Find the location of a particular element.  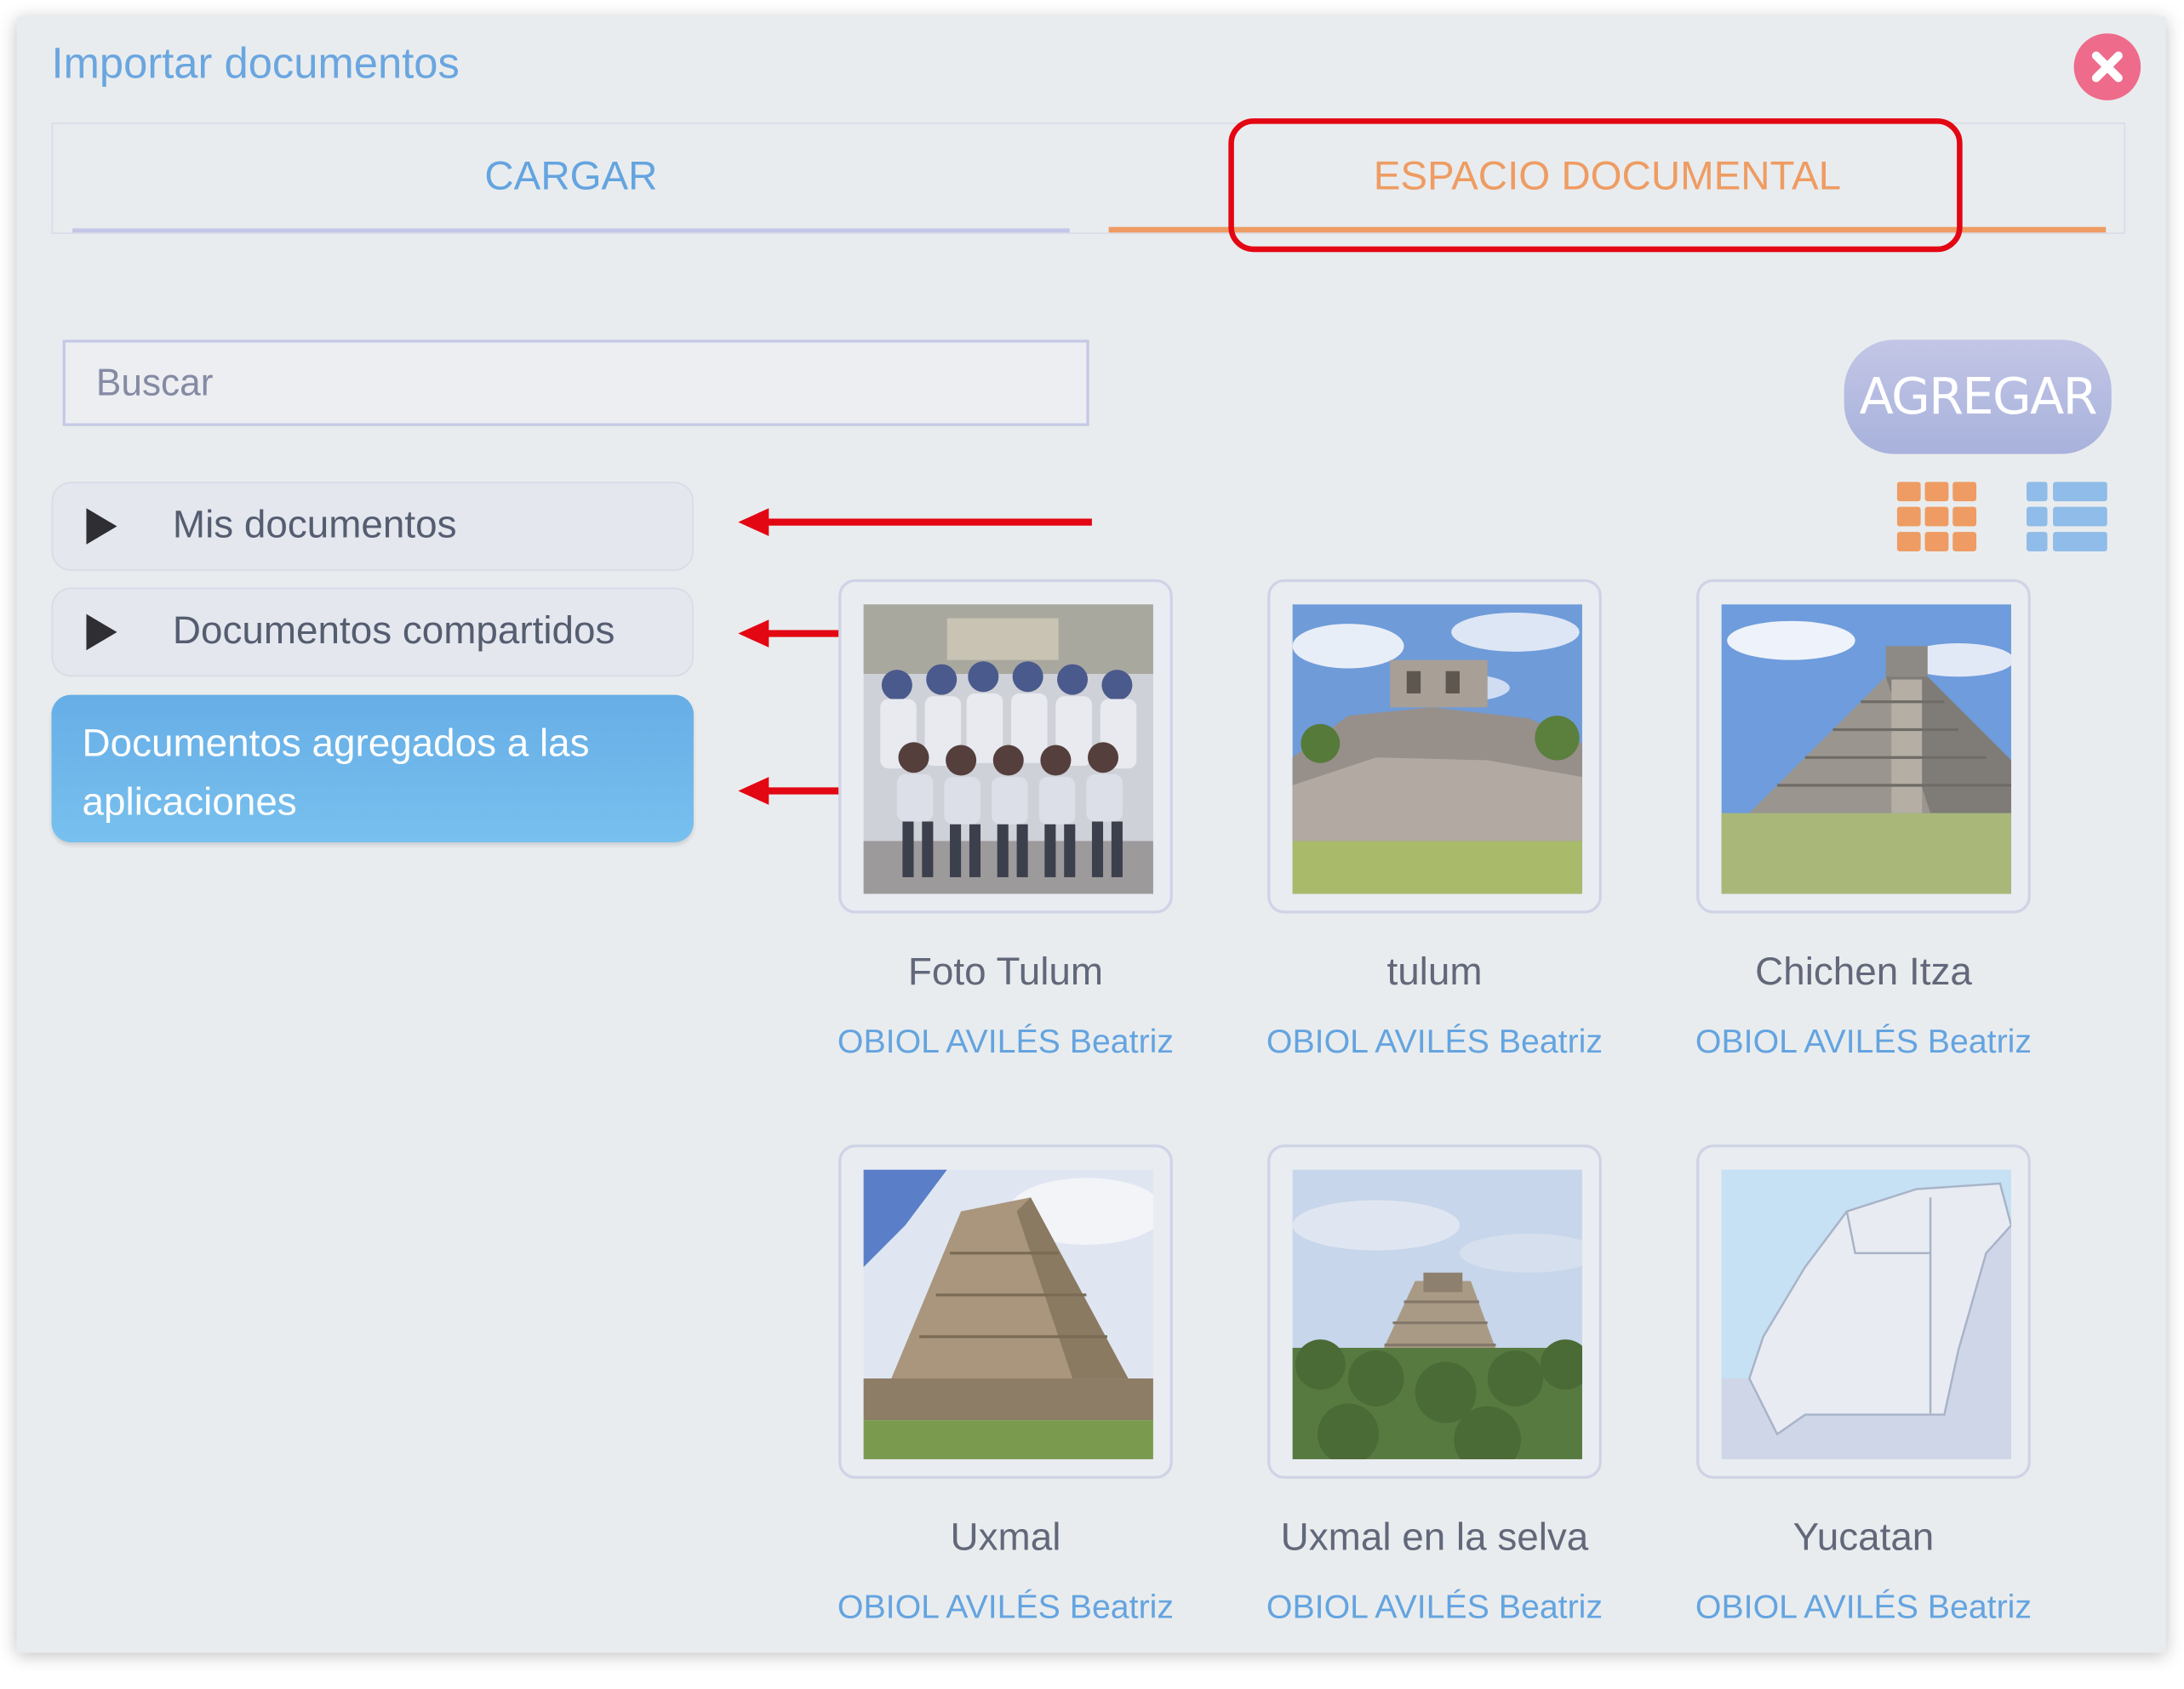

grid-view-button is located at coordinates (1937, 517).